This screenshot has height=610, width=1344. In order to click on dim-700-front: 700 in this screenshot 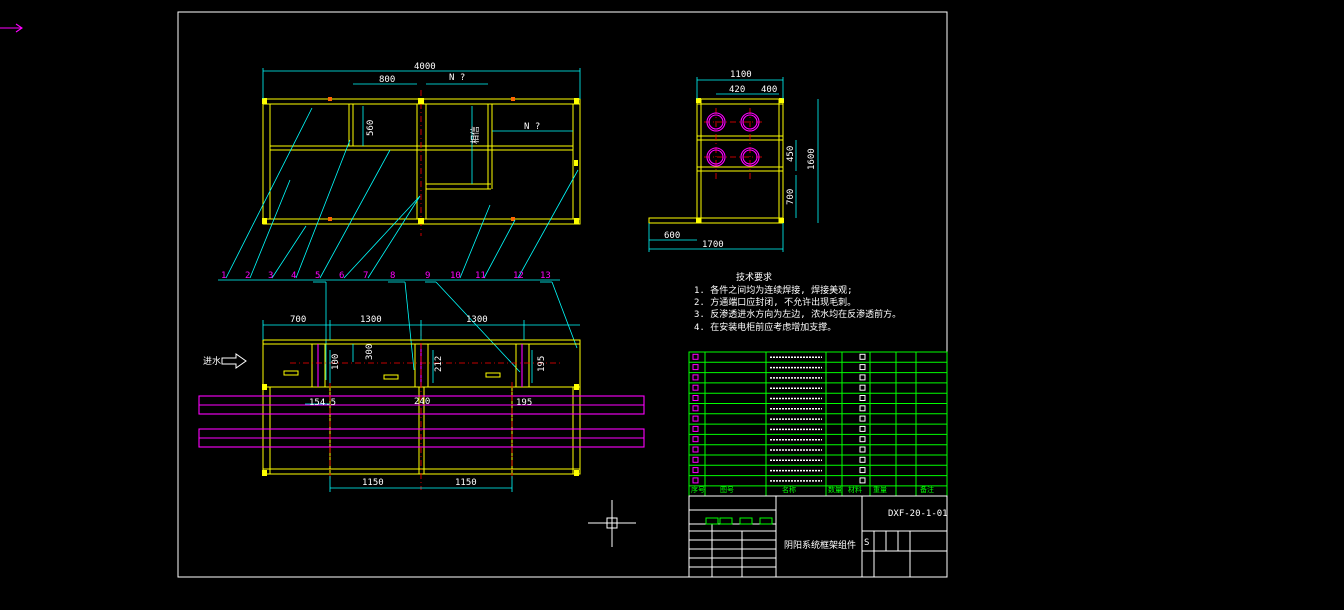, I will do `click(298, 320)`.